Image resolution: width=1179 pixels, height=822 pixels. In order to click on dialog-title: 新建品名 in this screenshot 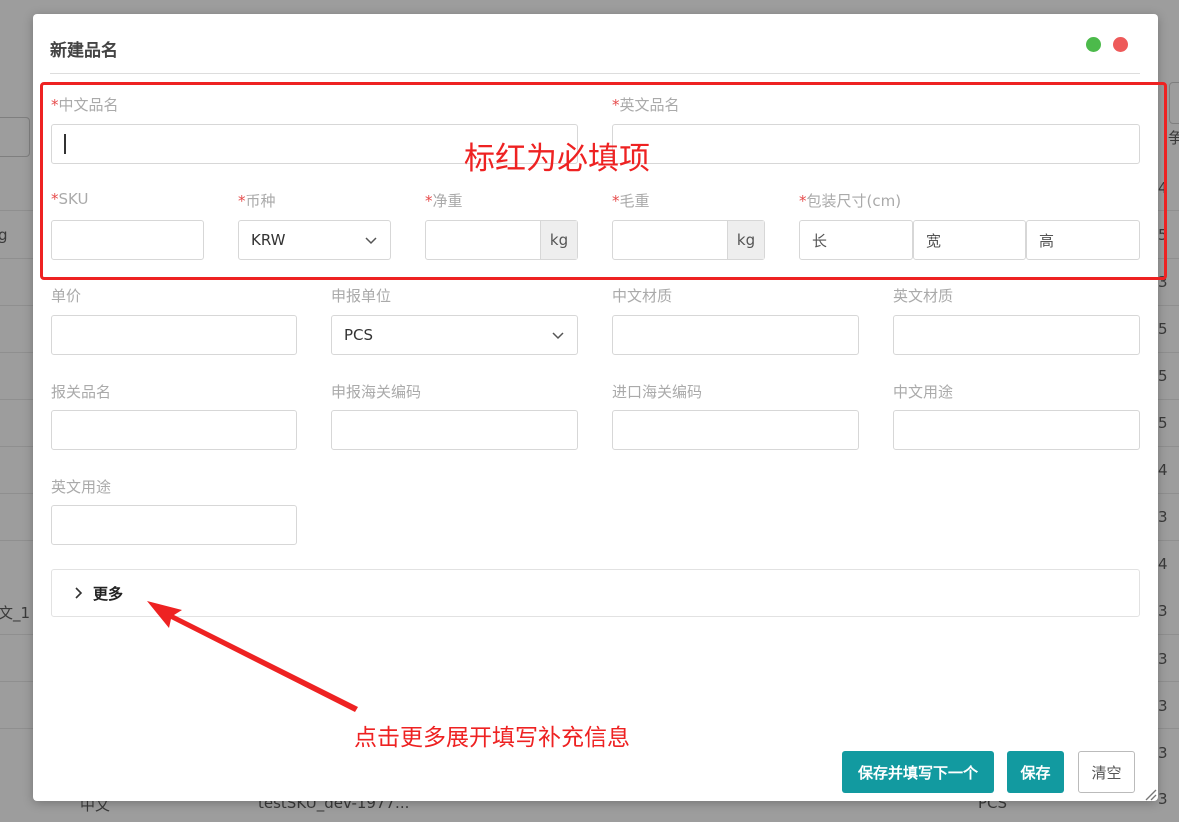, I will do `click(84, 51)`.